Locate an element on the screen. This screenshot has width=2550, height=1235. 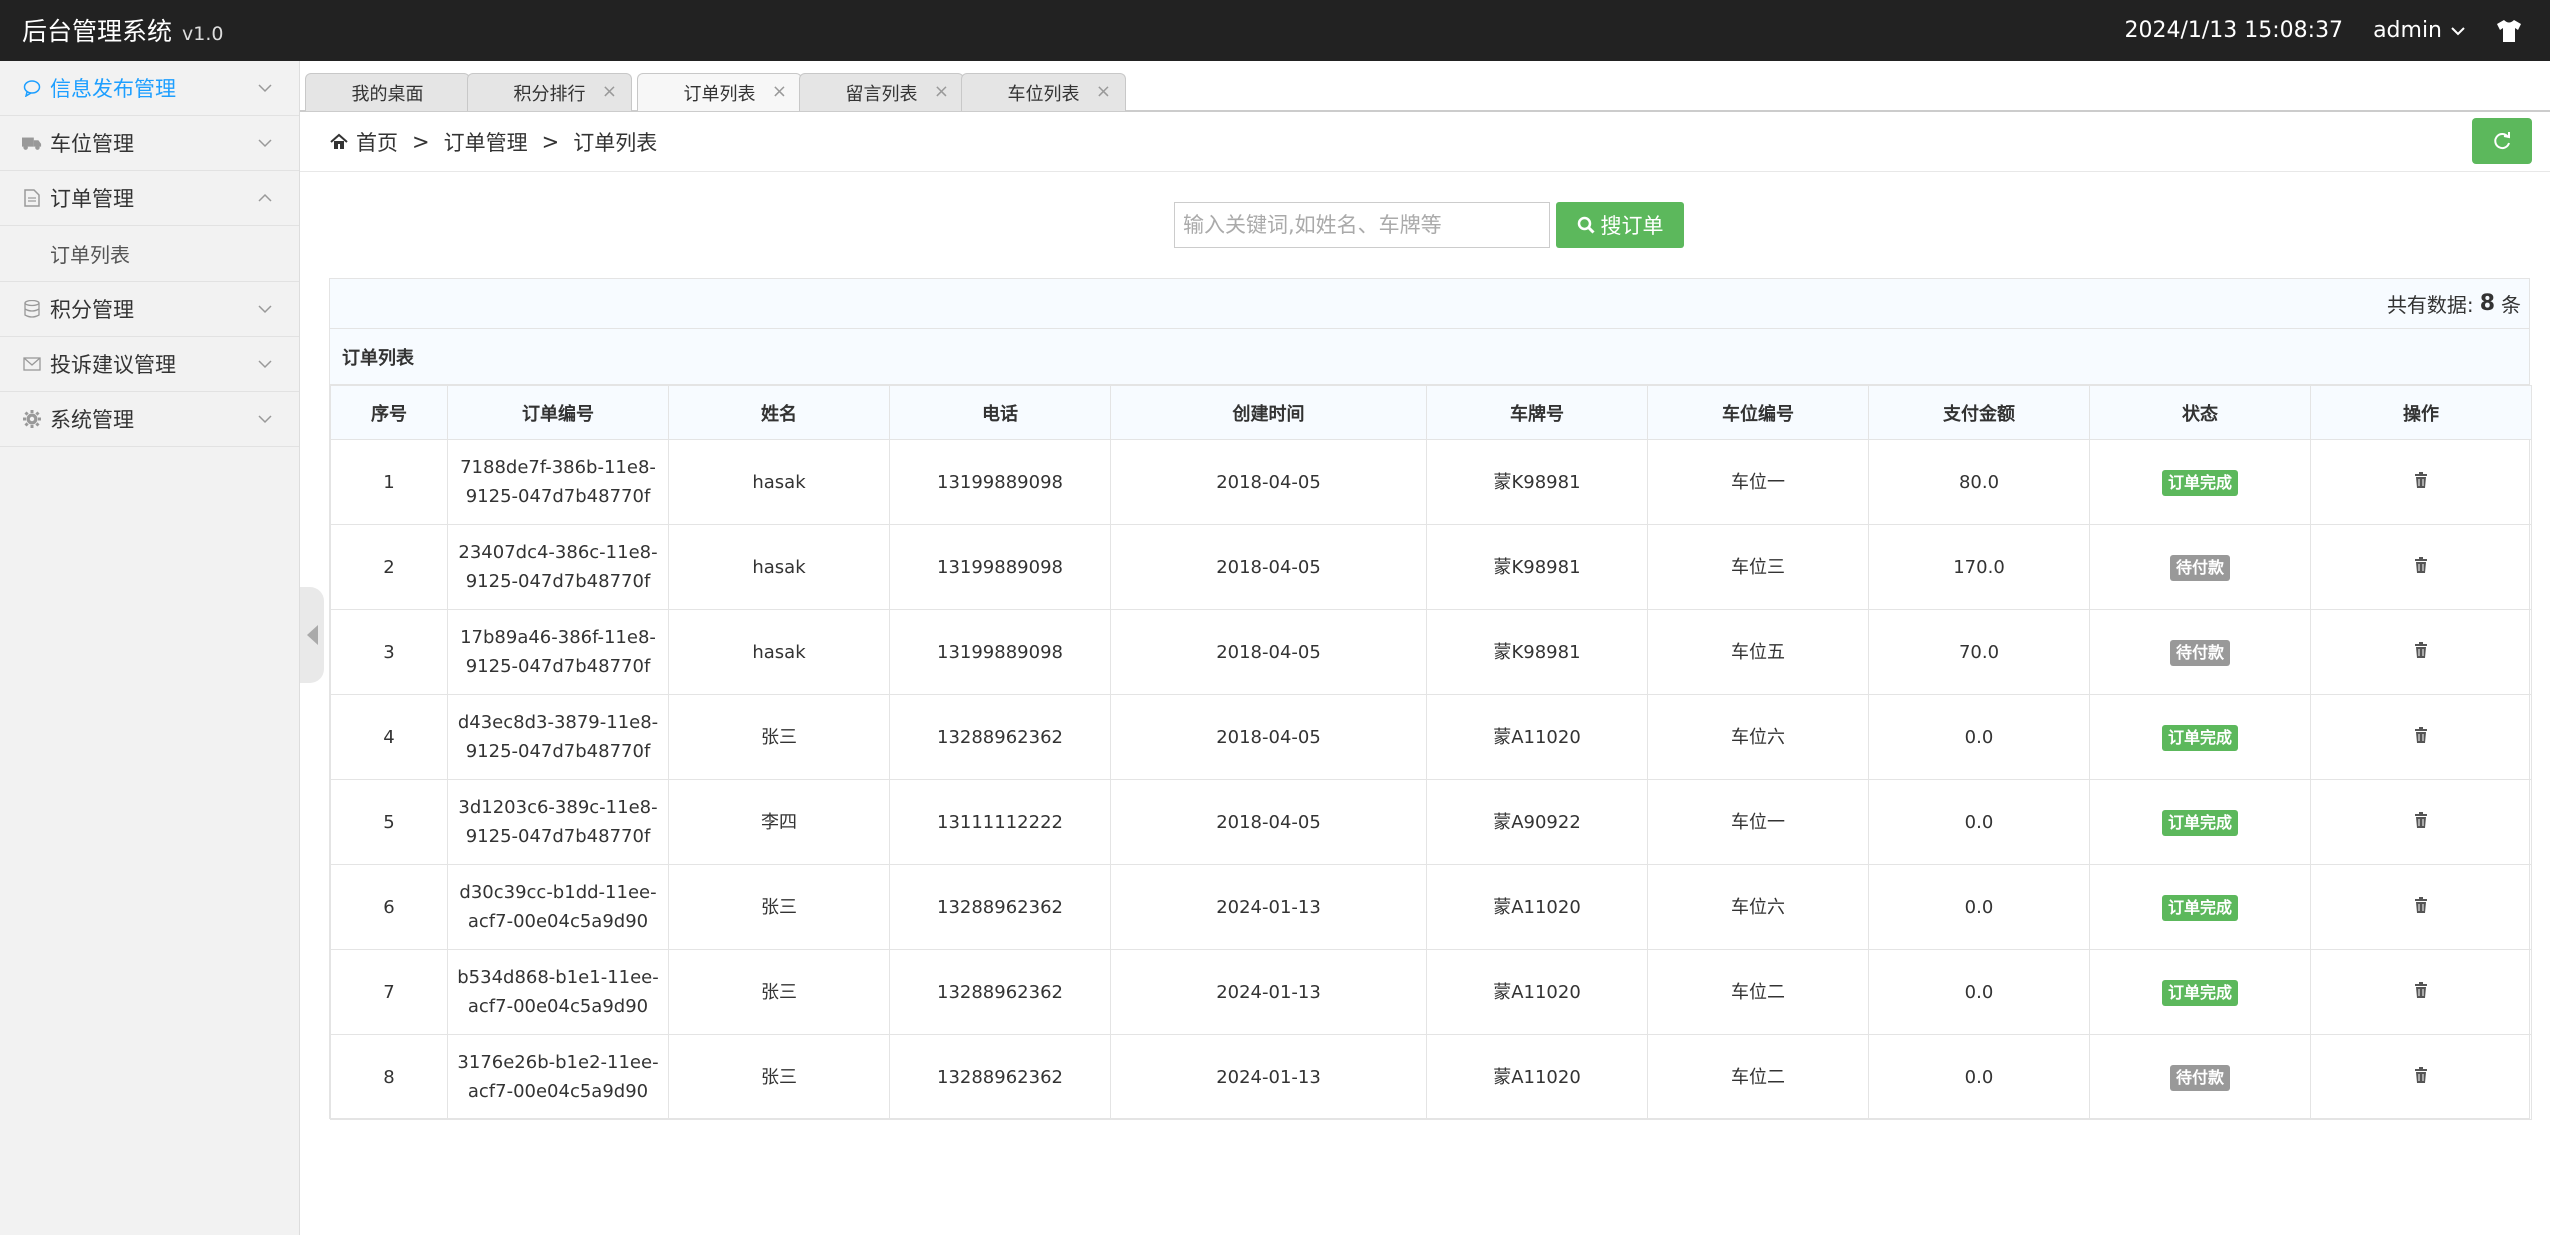
cell-space: 车位六 is located at coordinates (1758, 907).